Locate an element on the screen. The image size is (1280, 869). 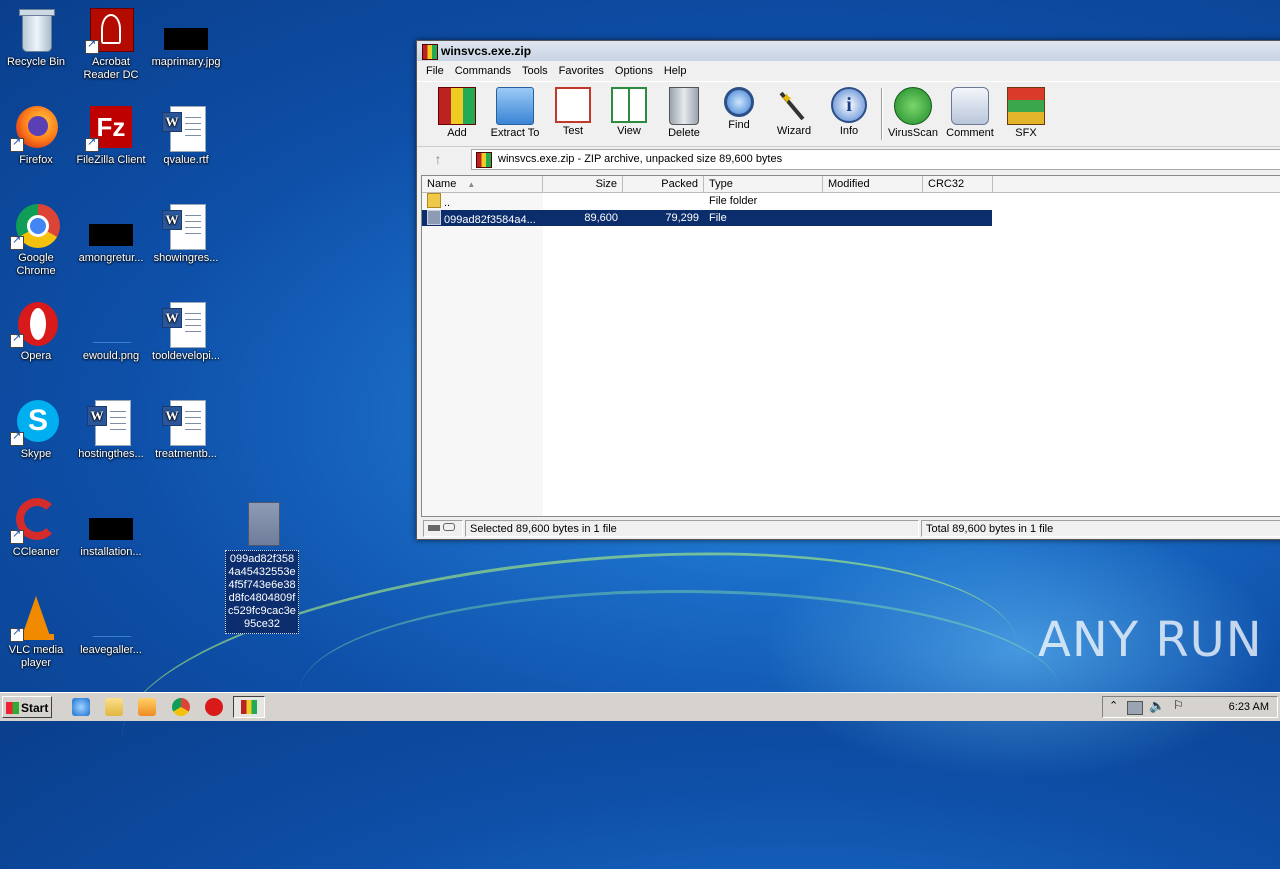
row-type: File folder is located at coordinates (733, 201).